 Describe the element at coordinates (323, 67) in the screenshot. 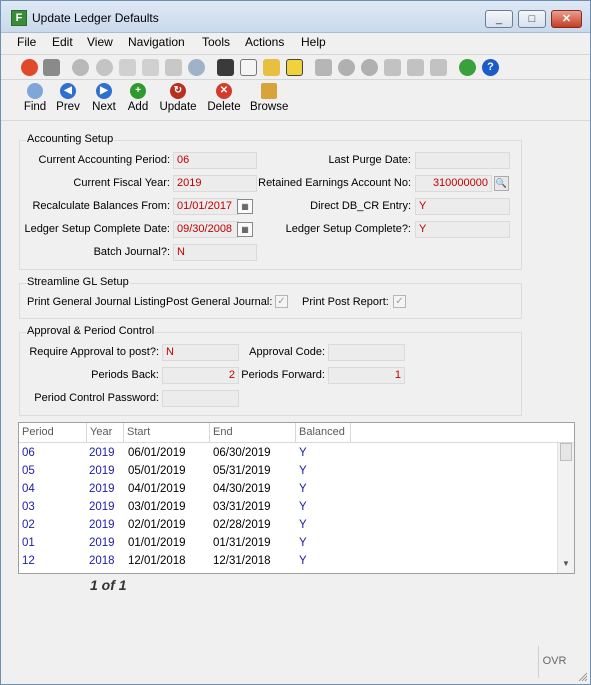

I see `top-icon` at that location.